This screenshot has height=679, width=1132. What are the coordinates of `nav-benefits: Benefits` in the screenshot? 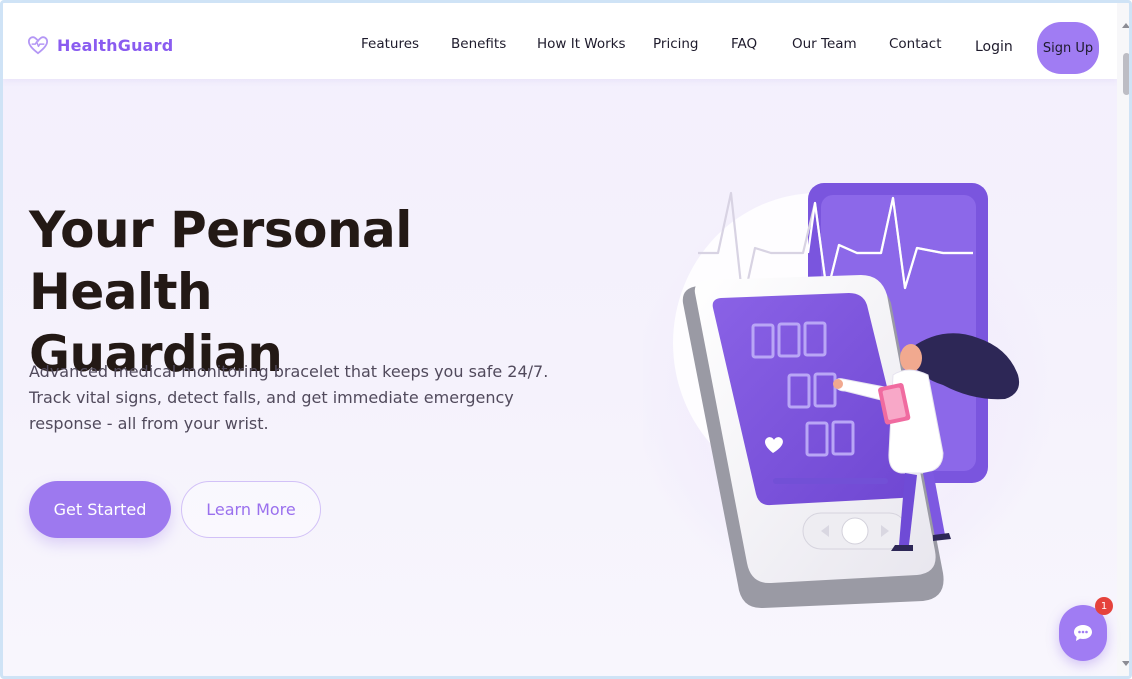 It's located at (478, 44).